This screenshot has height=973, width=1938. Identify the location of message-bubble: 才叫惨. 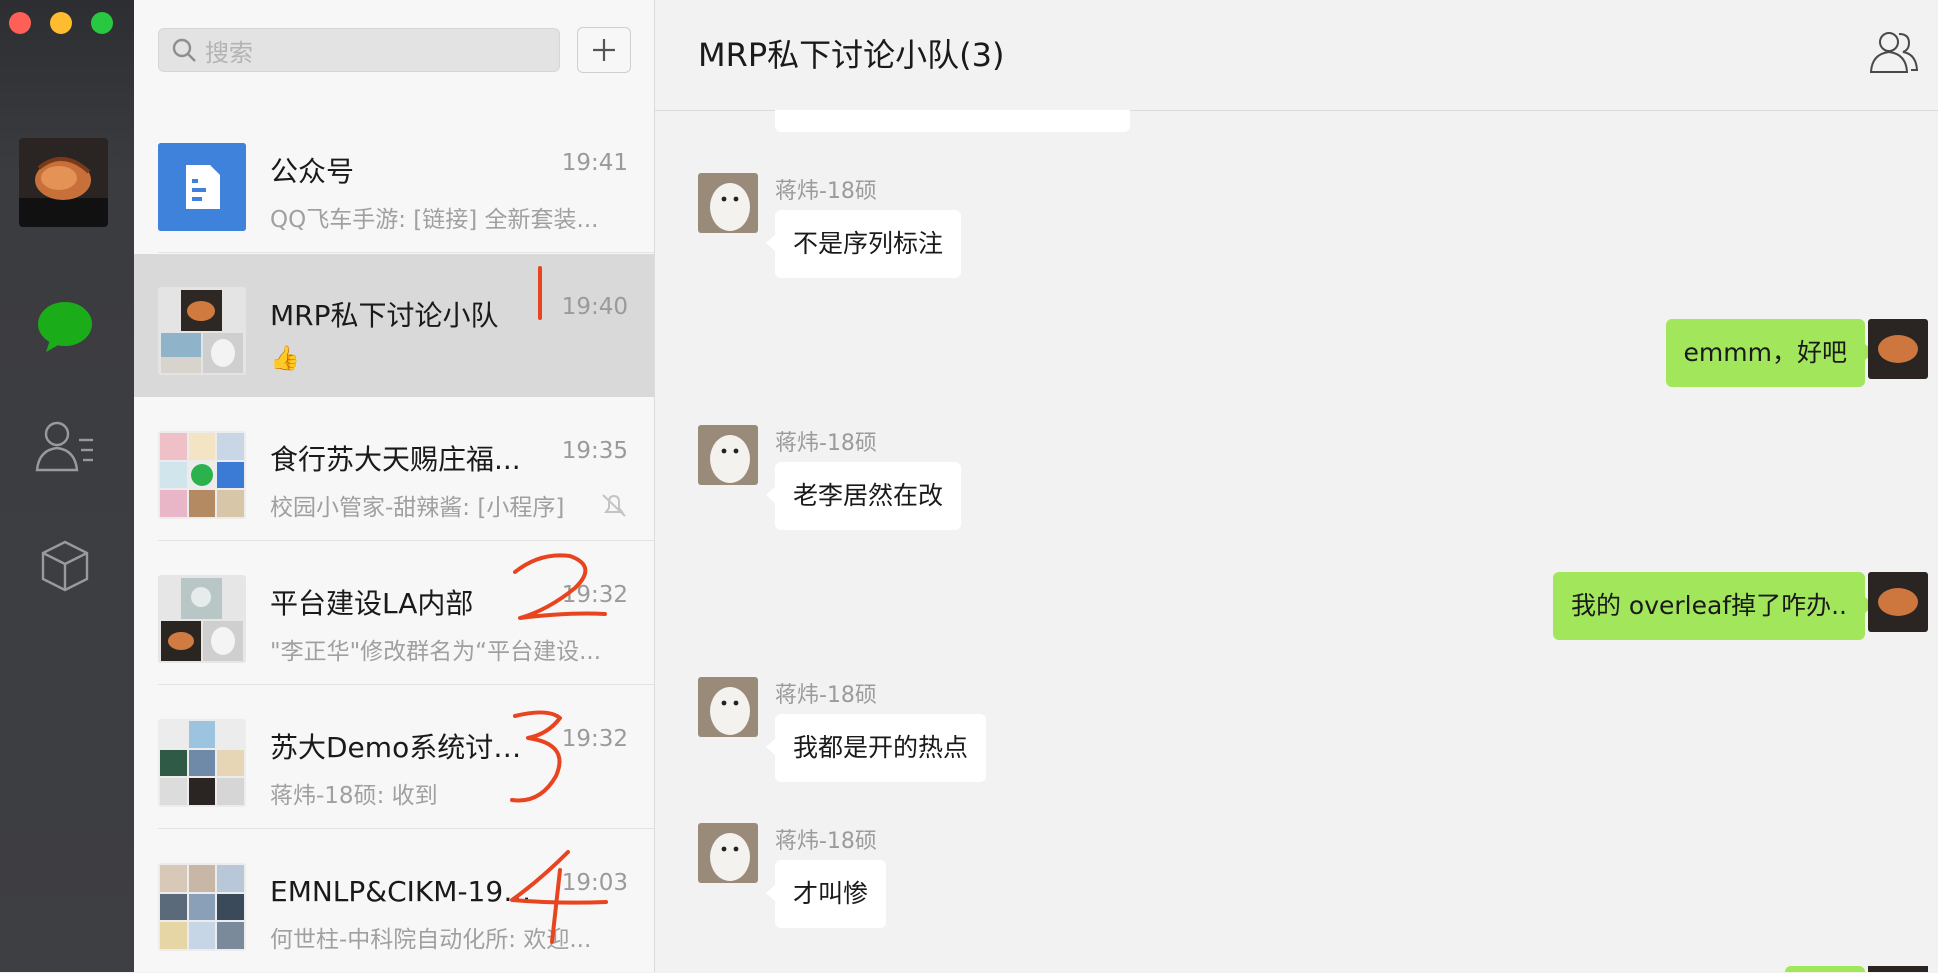
(826, 894).